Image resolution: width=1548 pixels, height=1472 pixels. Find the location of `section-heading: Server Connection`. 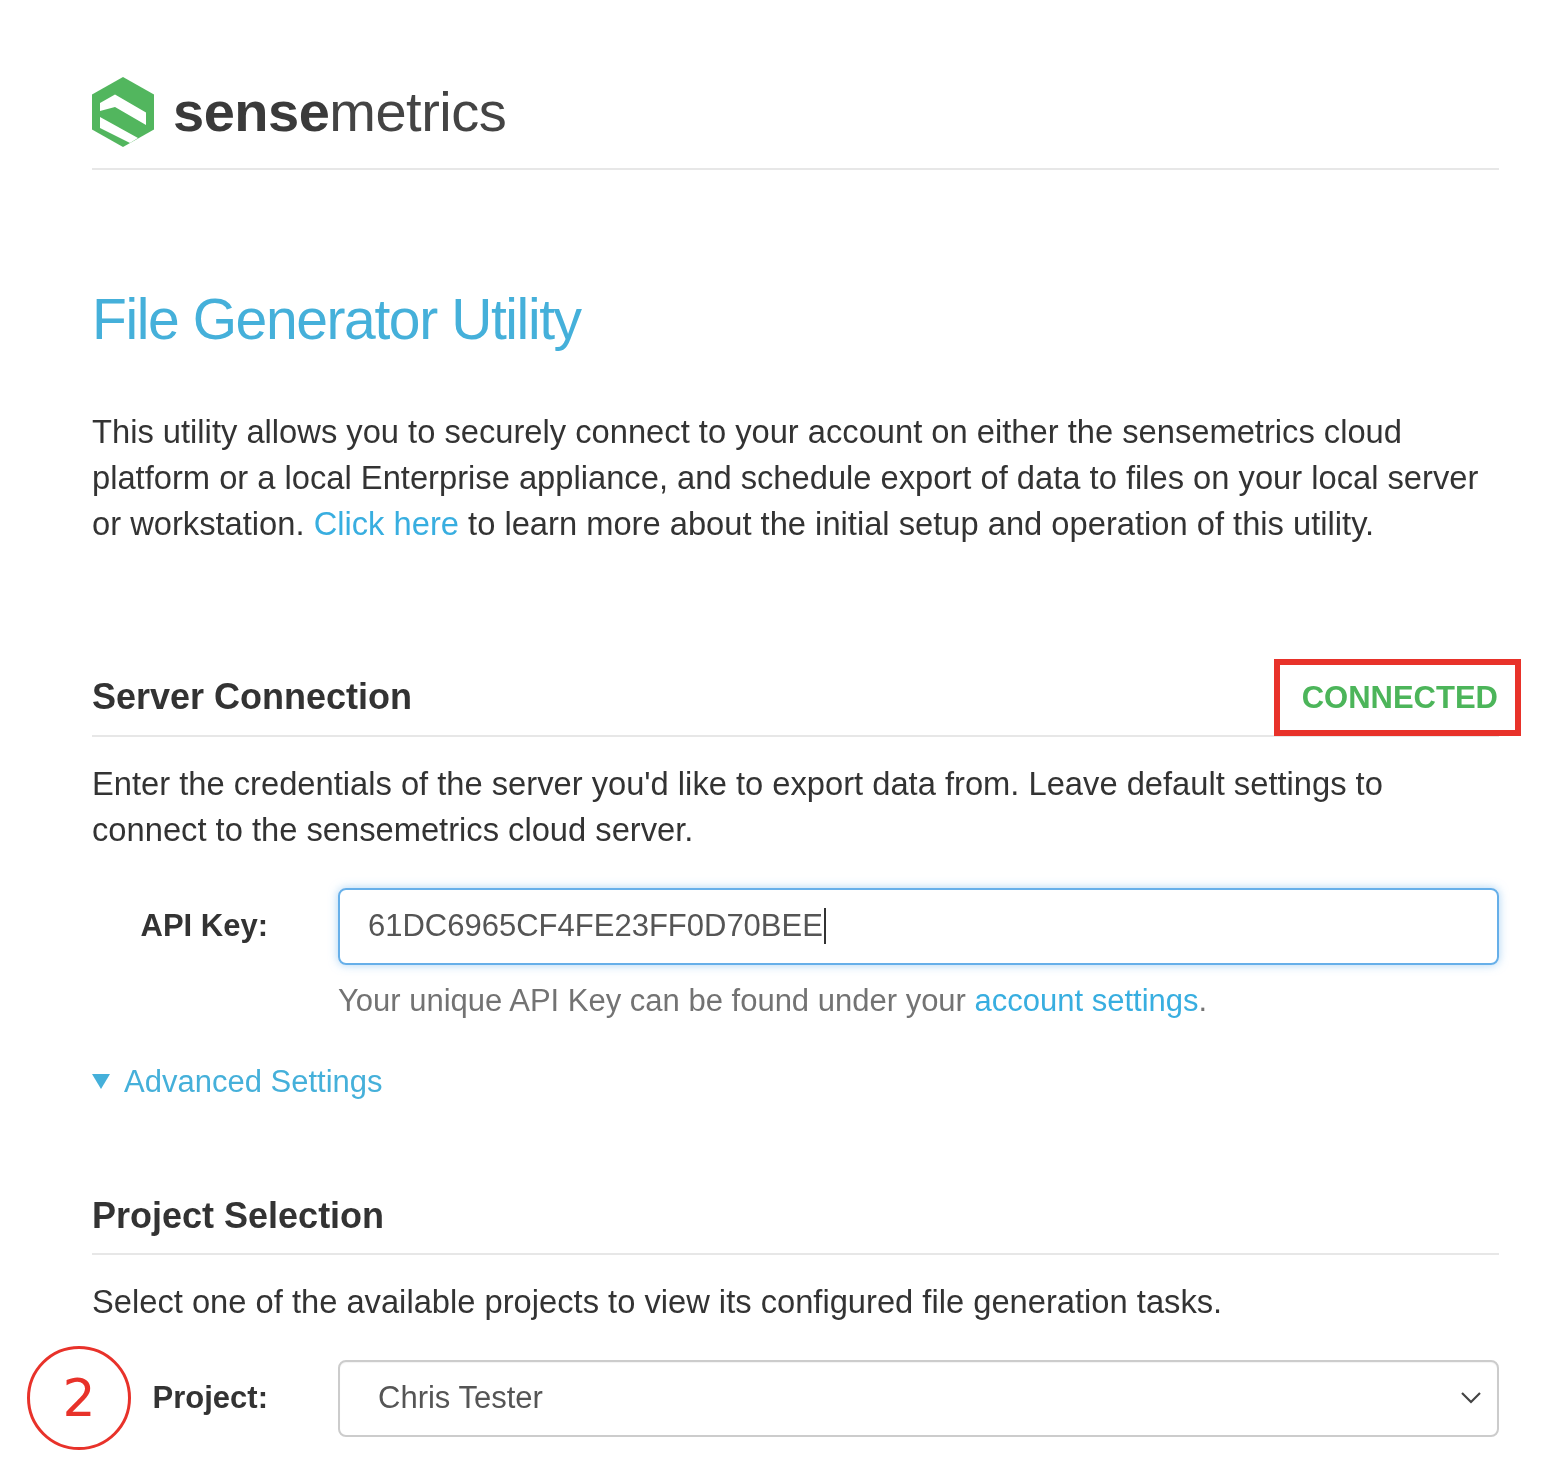

section-heading: Server Connection is located at coordinates (252, 697).